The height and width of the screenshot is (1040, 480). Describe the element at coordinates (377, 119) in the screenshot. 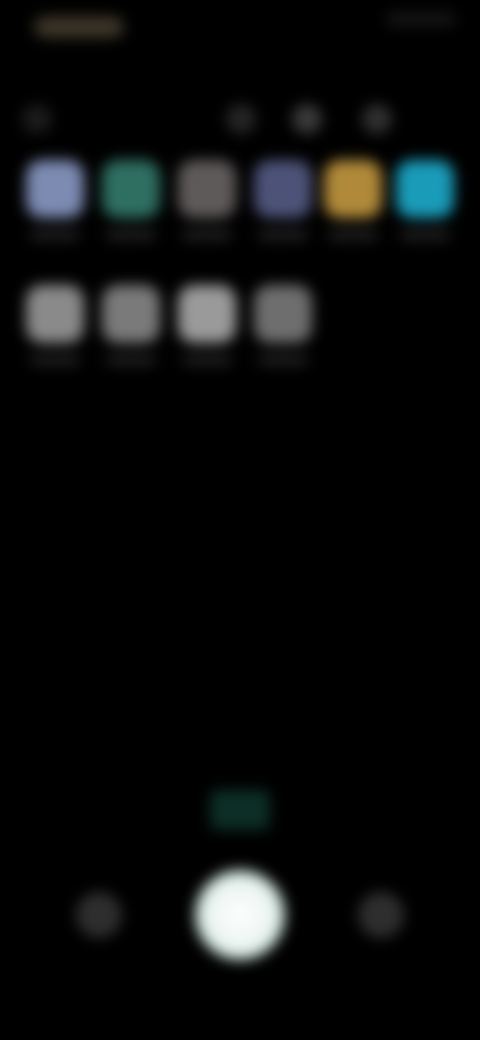

I see `settings-icon` at that location.